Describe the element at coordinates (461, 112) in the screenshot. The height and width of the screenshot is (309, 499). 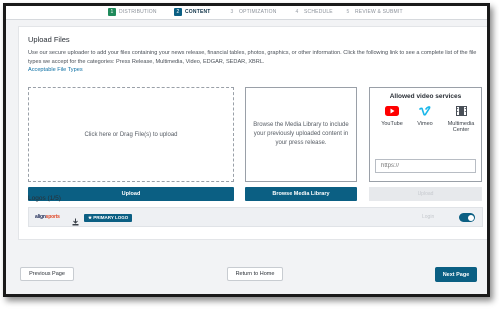
I see `film-icon` at that location.